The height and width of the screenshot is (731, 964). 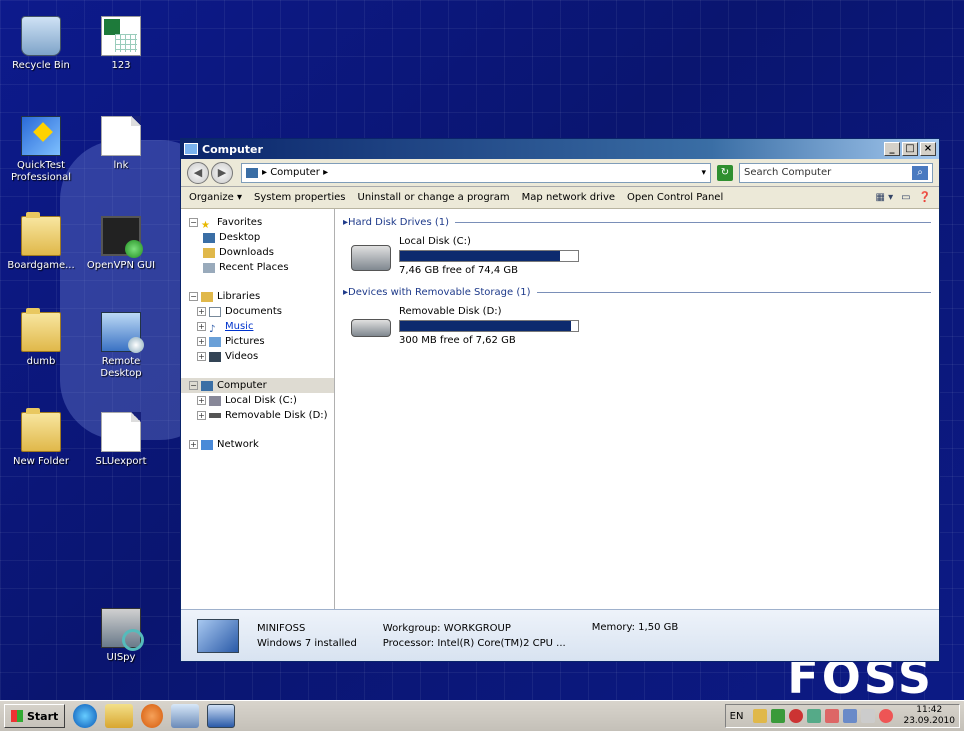 What do you see at coordinates (221, 716) in the screenshot?
I see `word-document-icon` at bounding box center [221, 716].